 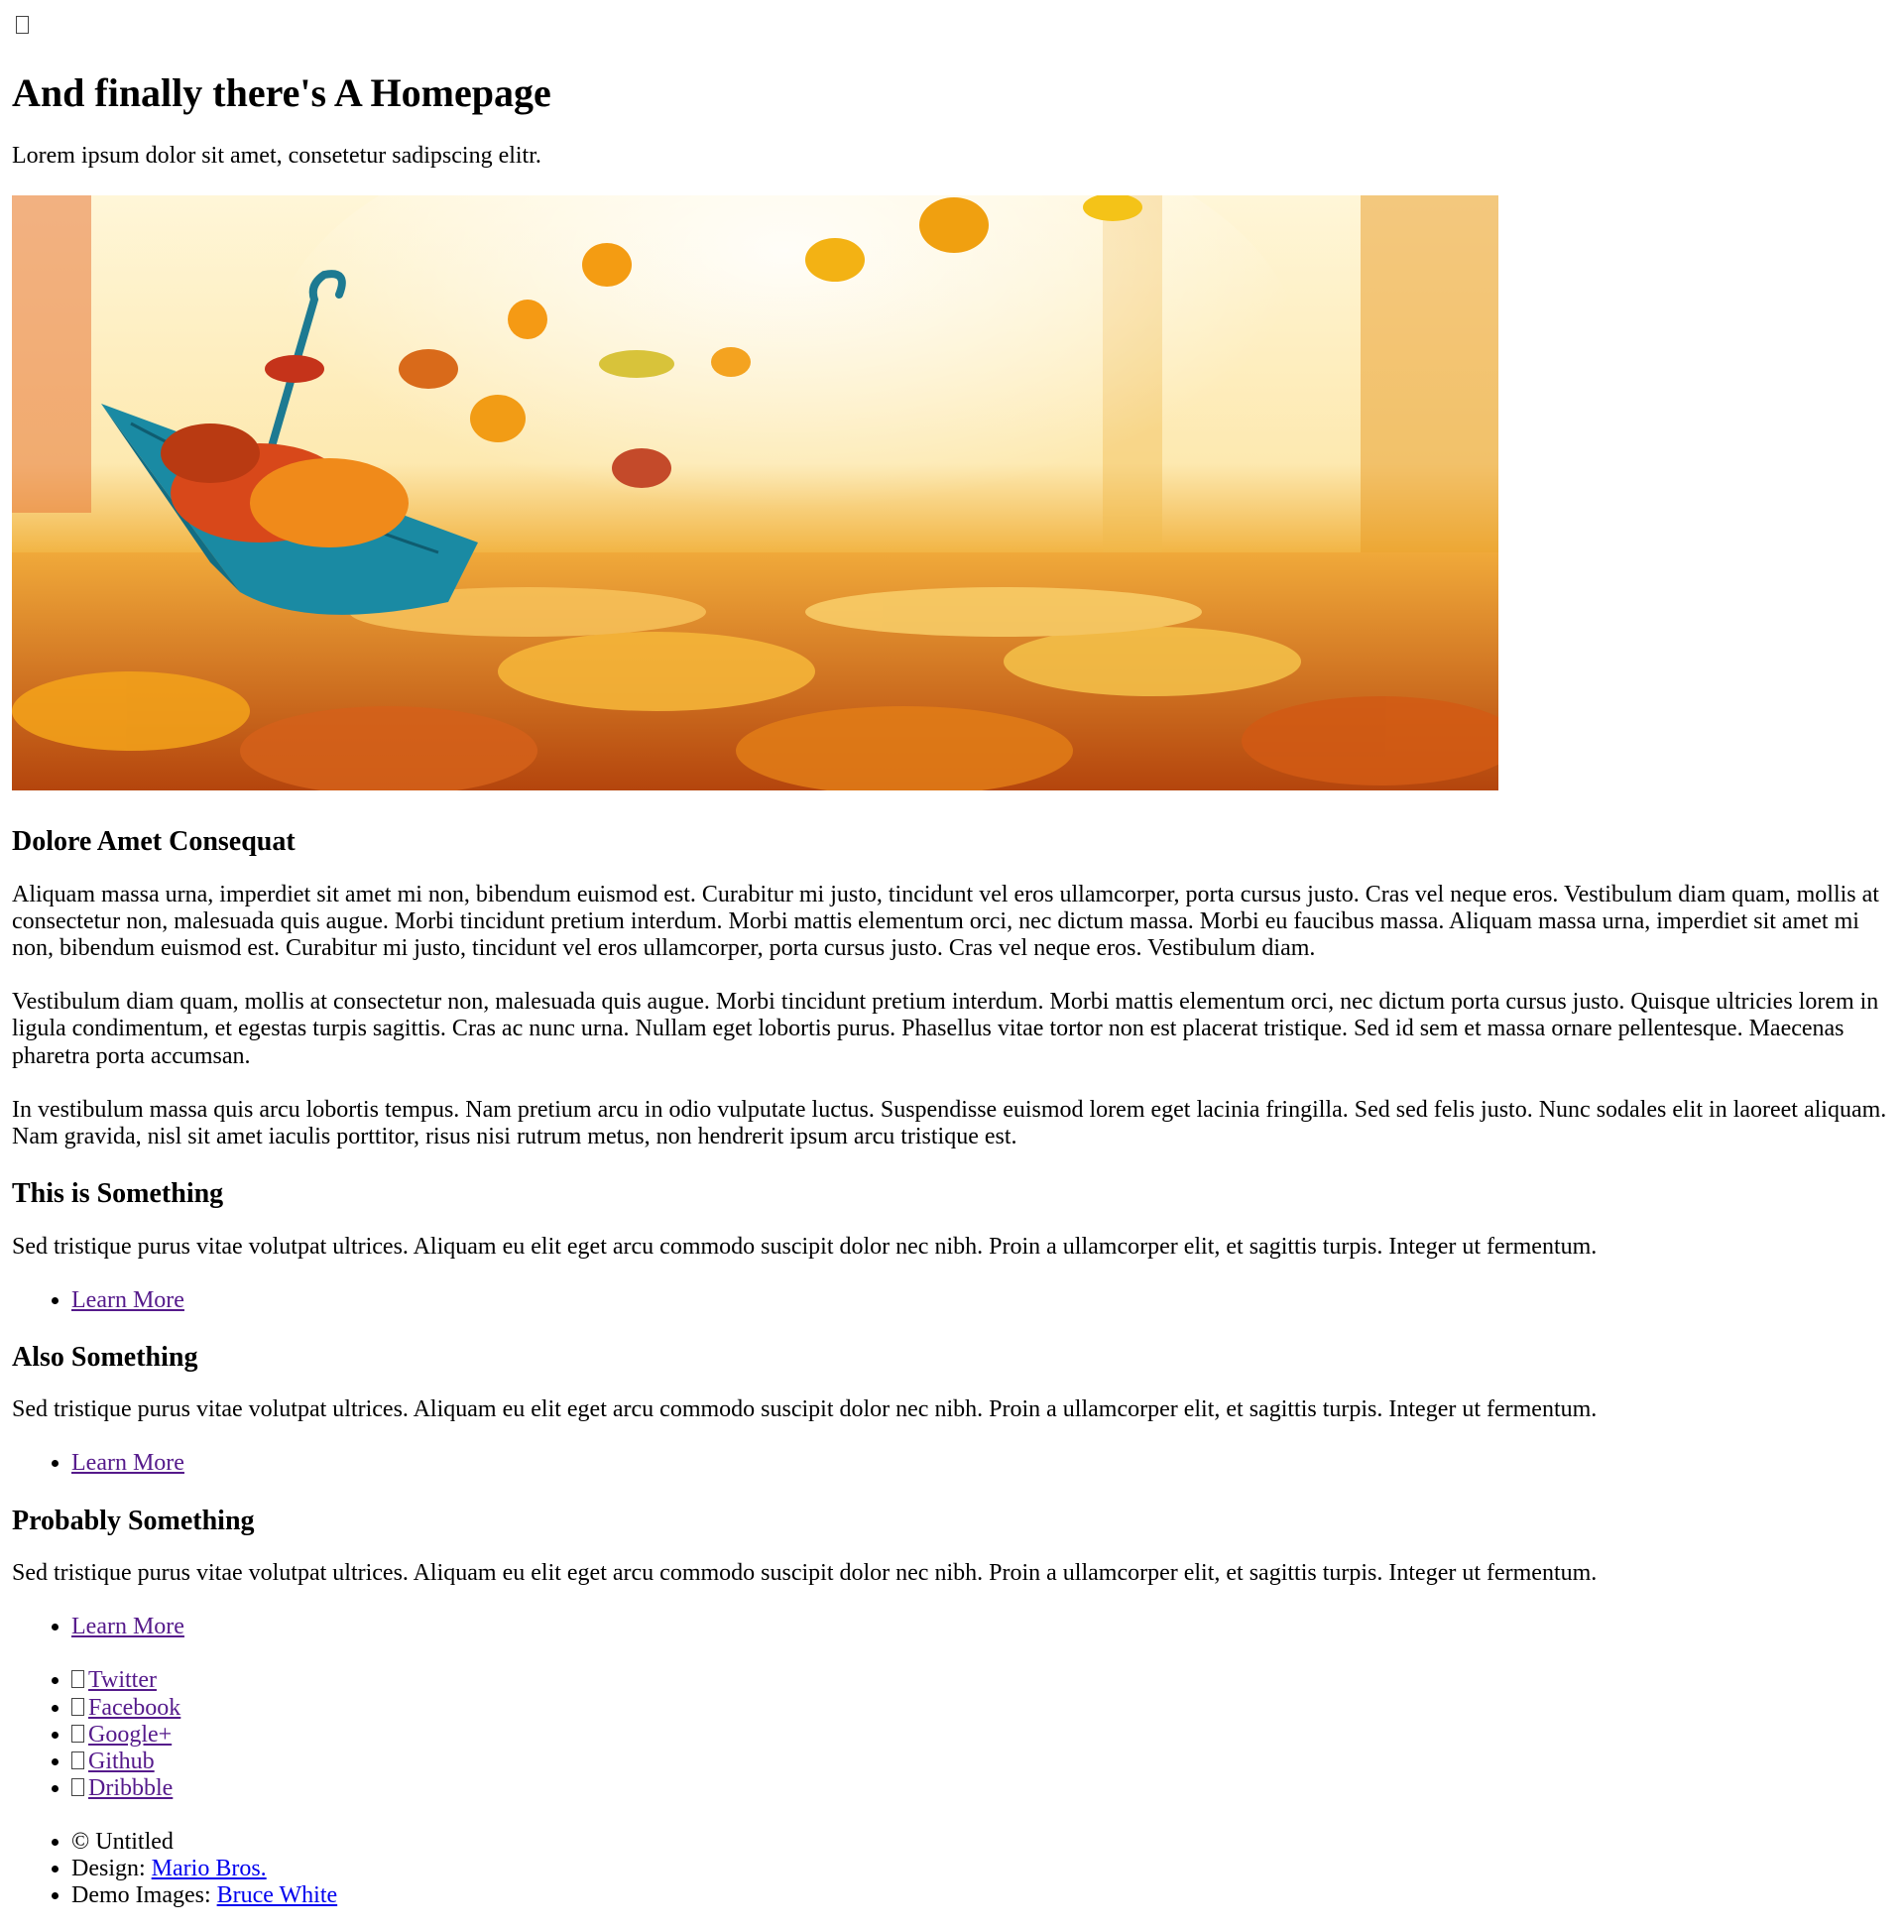 What do you see at coordinates (77, 1760) in the screenshot?
I see `github-icon` at bounding box center [77, 1760].